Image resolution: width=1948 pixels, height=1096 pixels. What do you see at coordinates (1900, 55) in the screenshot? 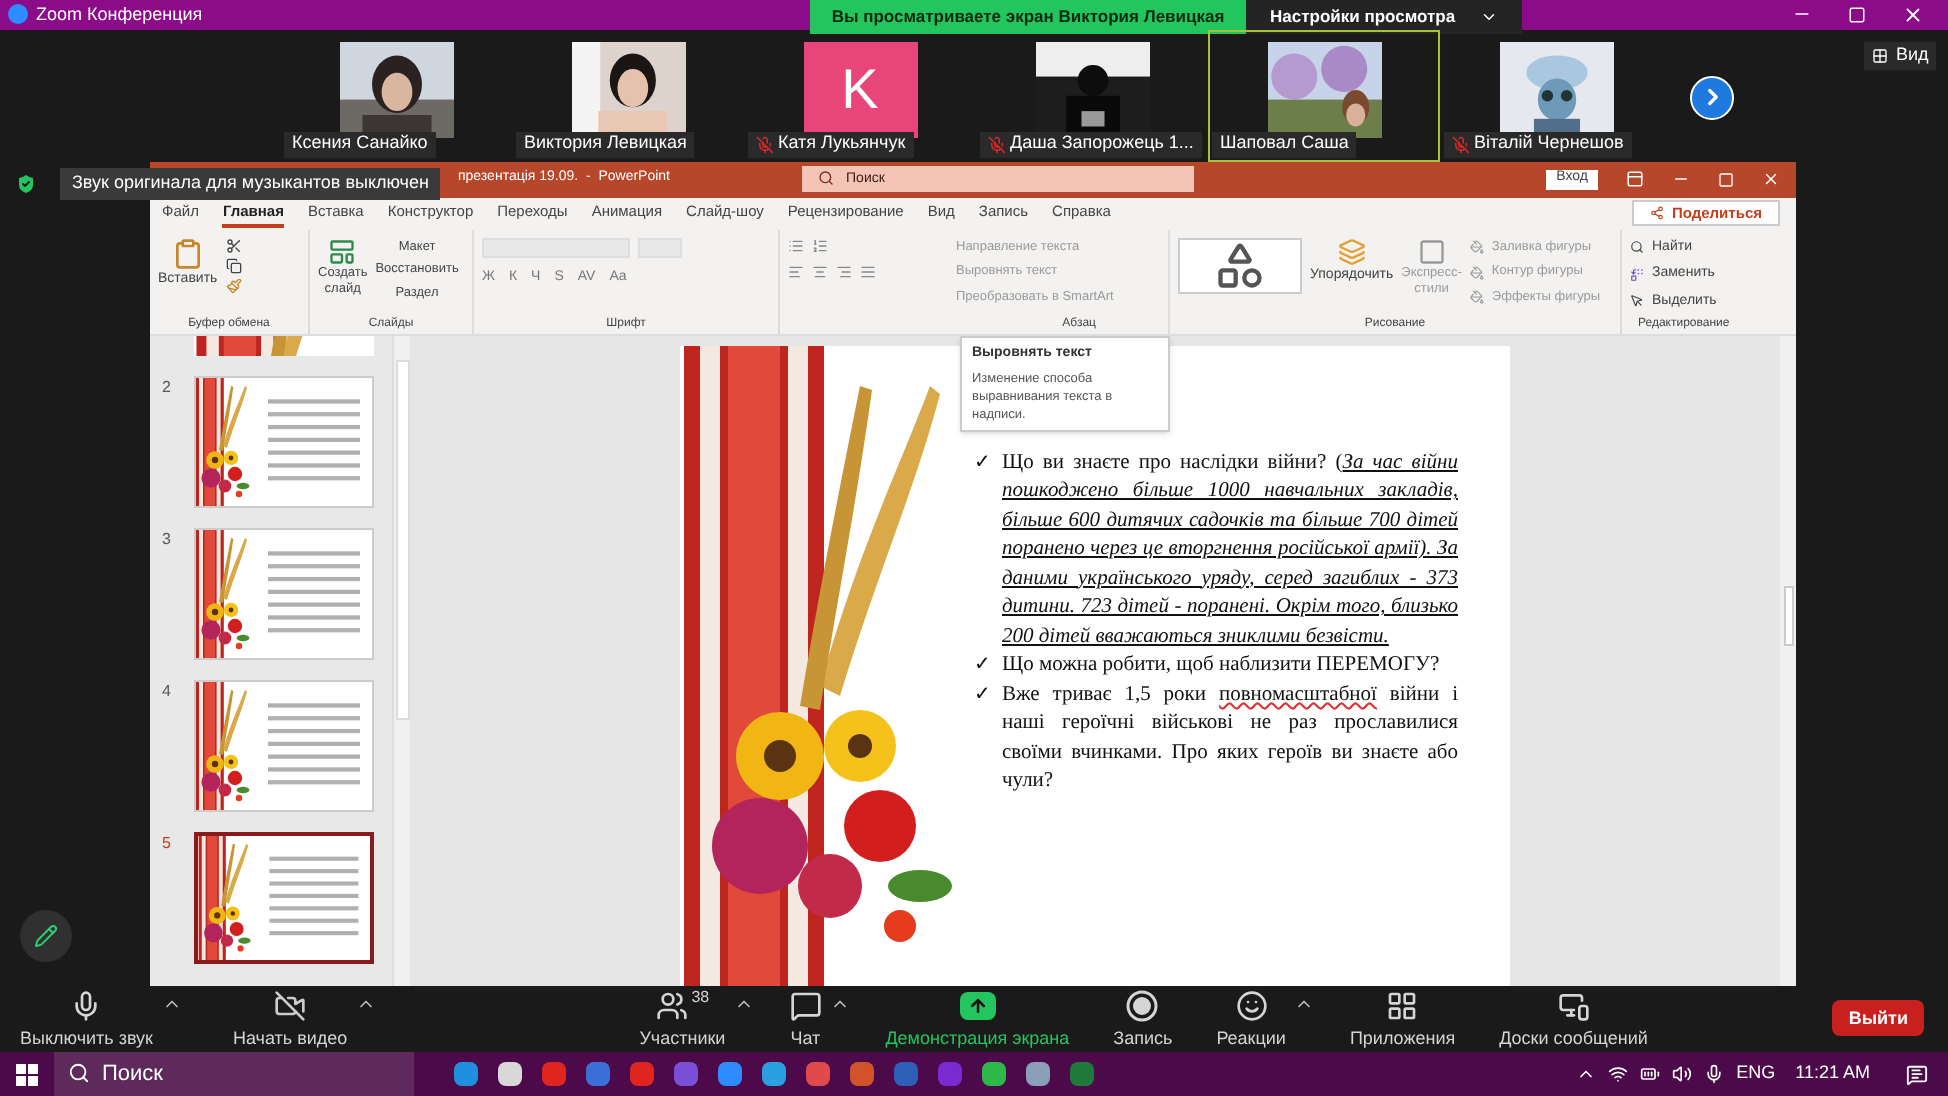
I see `view-button: Вид` at bounding box center [1900, 55].